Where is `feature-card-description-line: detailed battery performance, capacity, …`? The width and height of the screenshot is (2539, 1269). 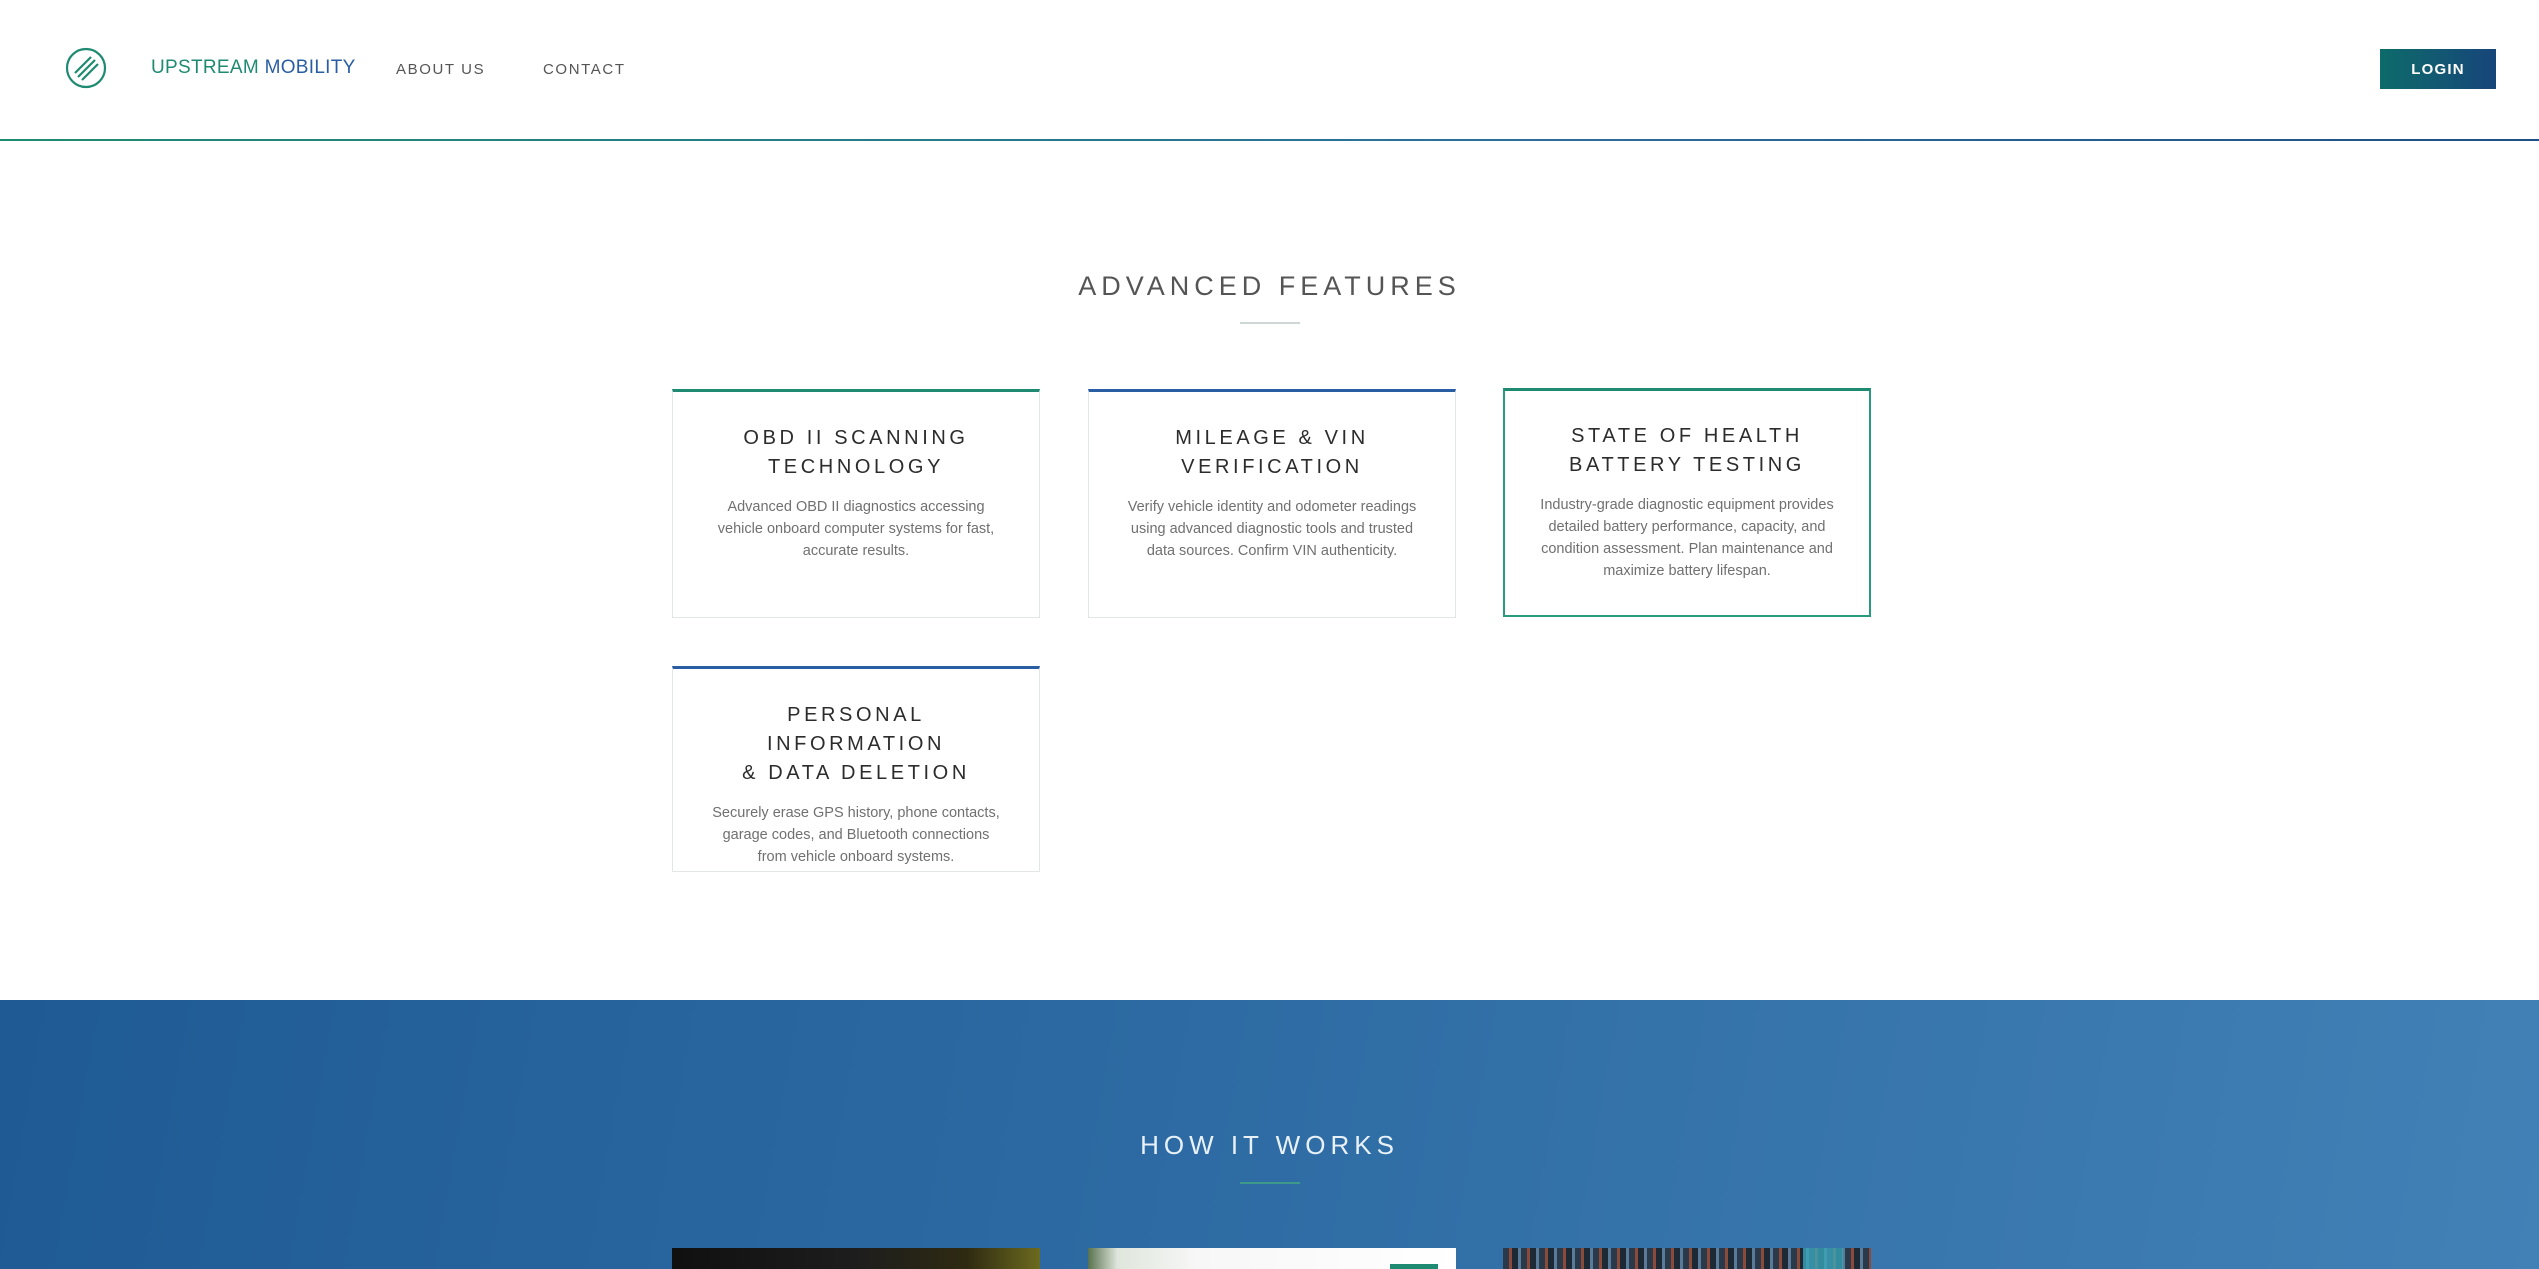
feature-card-description-line: detailed battery performance, capacity, … is located at coordinates (1687, 527).